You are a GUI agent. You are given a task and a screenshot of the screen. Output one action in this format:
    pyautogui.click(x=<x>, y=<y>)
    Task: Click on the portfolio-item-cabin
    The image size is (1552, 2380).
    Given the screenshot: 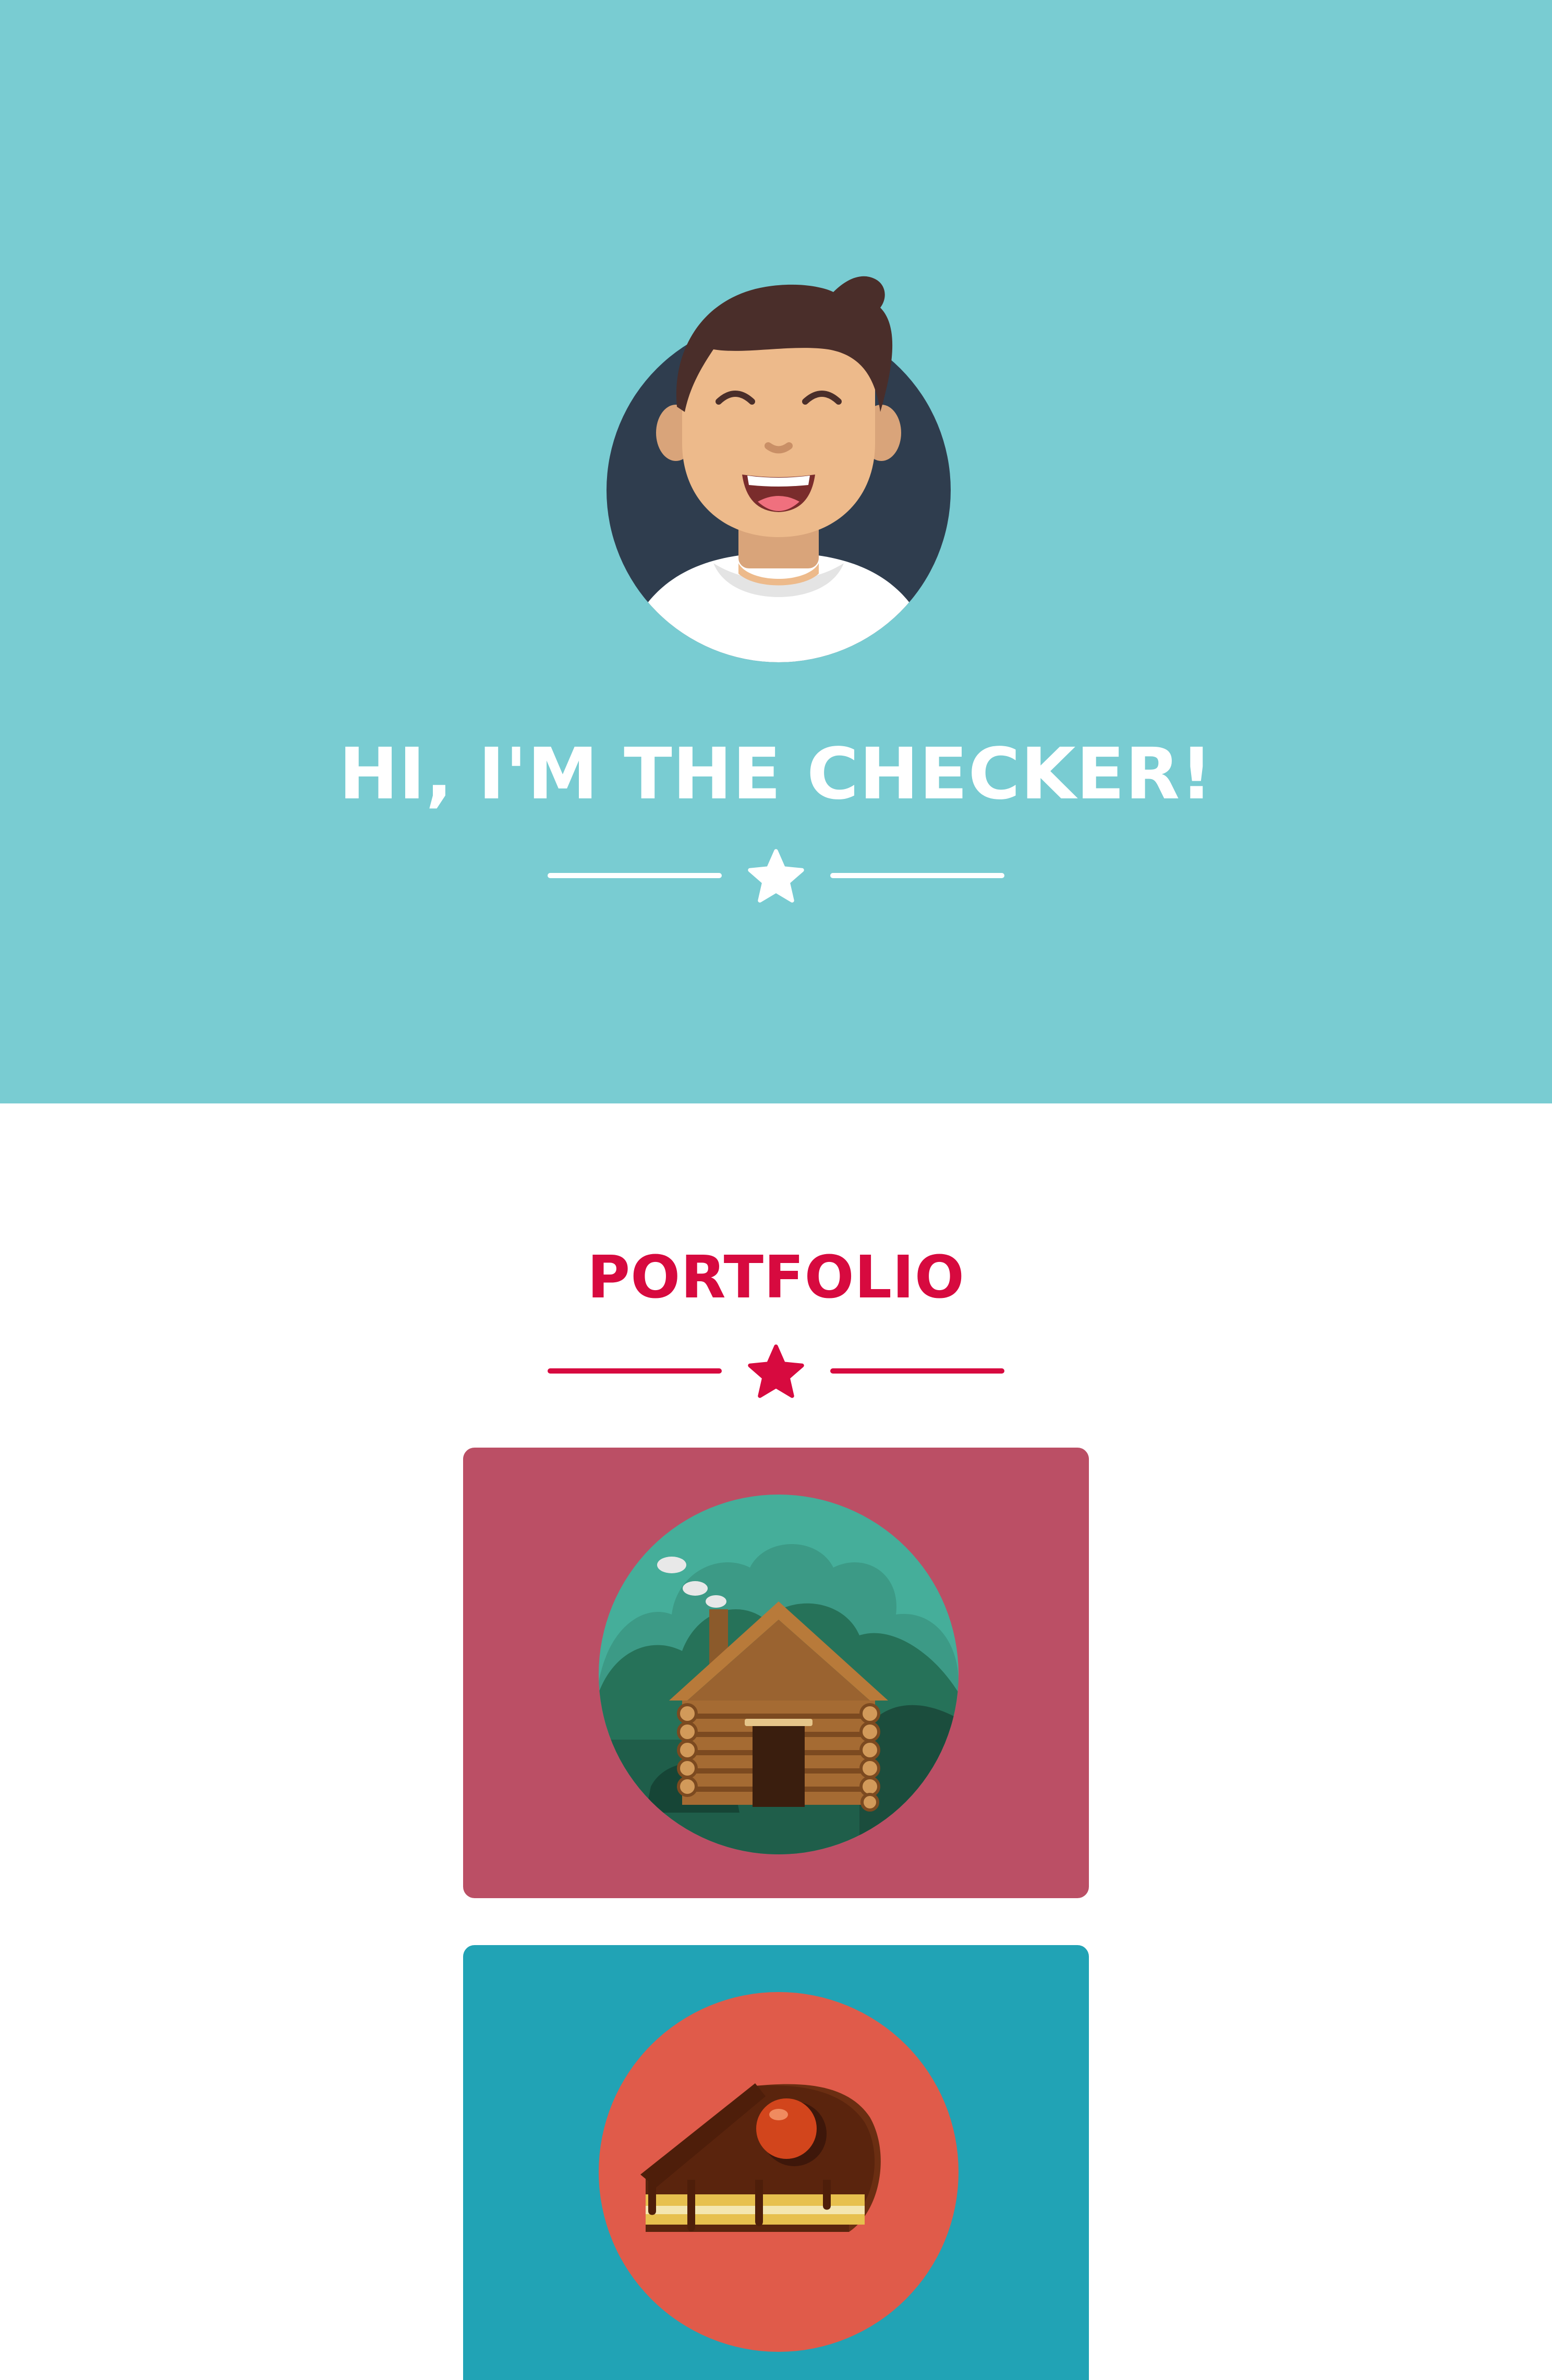 What is the action you would take?
    pyautogui.click(x=776, y=1673)
    